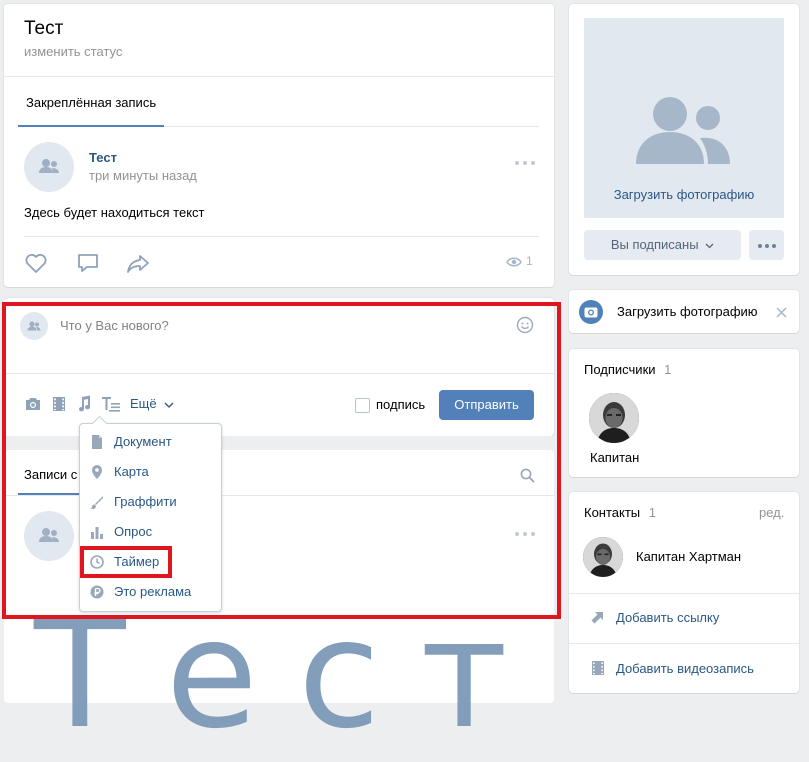  I want to click on profile-photo-card: Загрузить фотографию Вы подписаны, so click(684, 139).